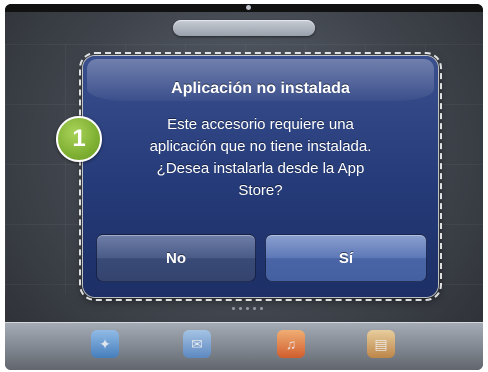 The height and width of the screenshot is (372, 488). What do you see at coordinates (291, 344) in the screenshot?
I see `music-icon: ♫` at bounding box center [291, 344].